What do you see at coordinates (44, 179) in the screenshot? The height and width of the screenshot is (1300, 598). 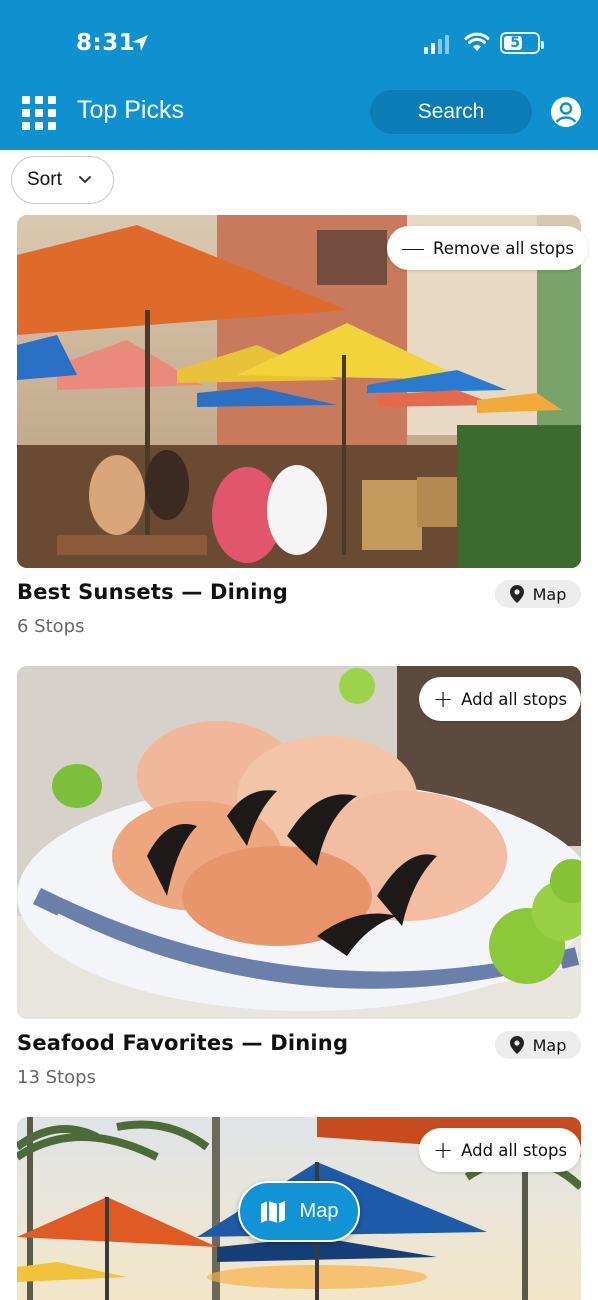 I see `sort-label: Sort` at bounding box center [44, 179].